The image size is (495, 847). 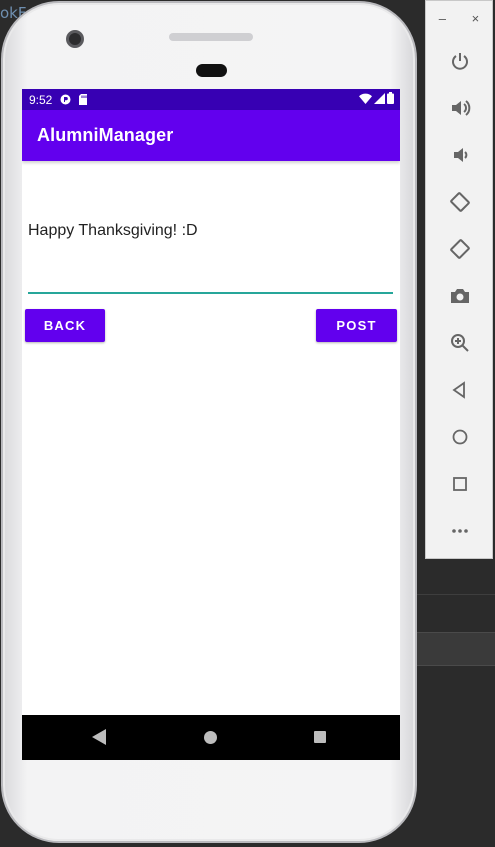 I want to click on nav-back-icon, so click(x=99, y=739).